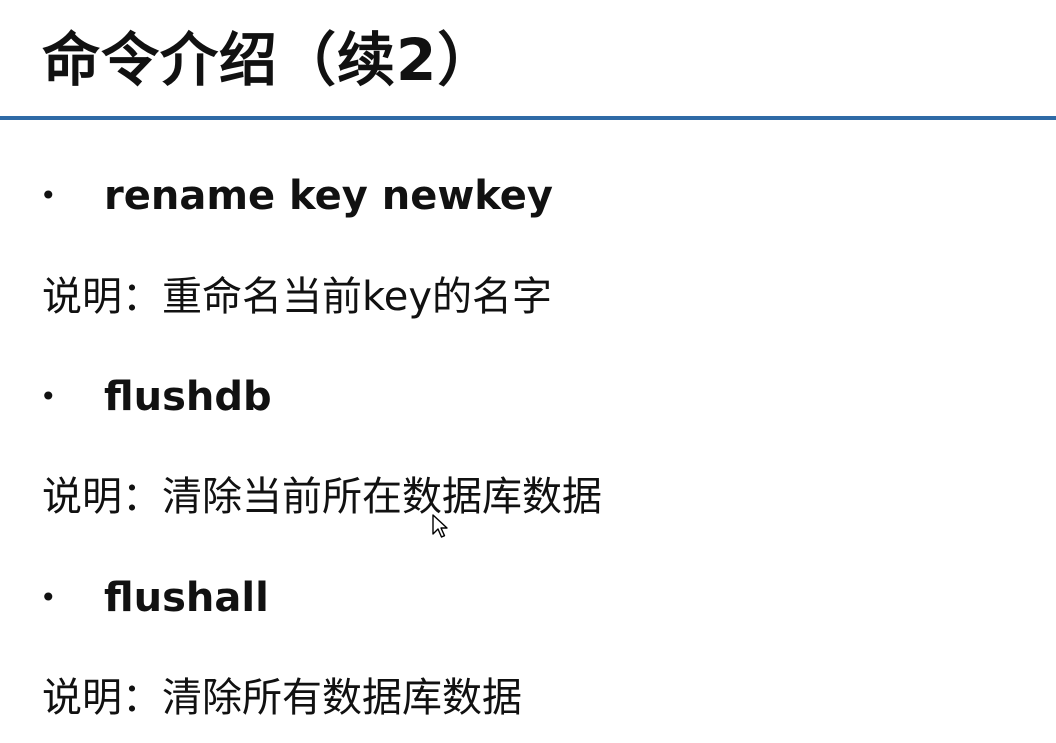 The height and width of the screenshot is (743, 1056). Describe the element at coordinates (329, 196) in the screenshot. I see `command-label: rename key newkey` at that location.